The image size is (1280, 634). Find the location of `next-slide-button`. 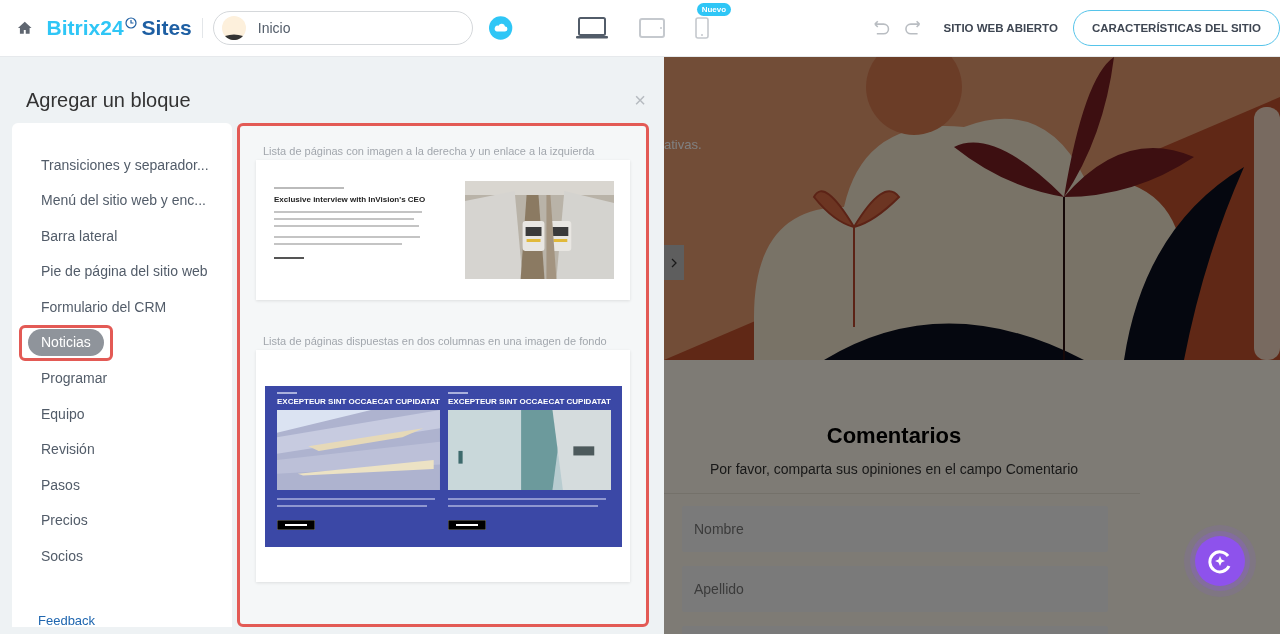

next-slide-button is located at coordinates (674, 262).